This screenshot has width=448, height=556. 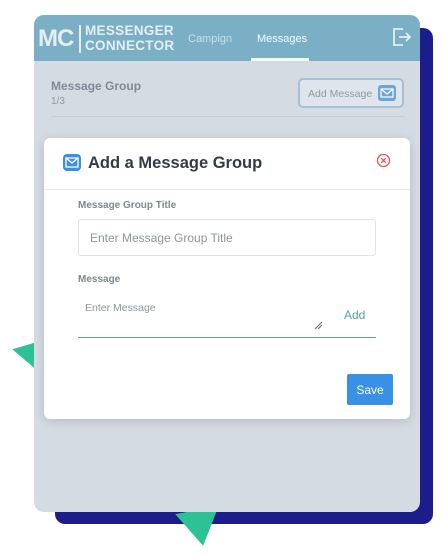 What do you see at coordinates (96, 86) in the screenshot?
I see `message-group-heading: Message Group` at bounding box center [96, 86].